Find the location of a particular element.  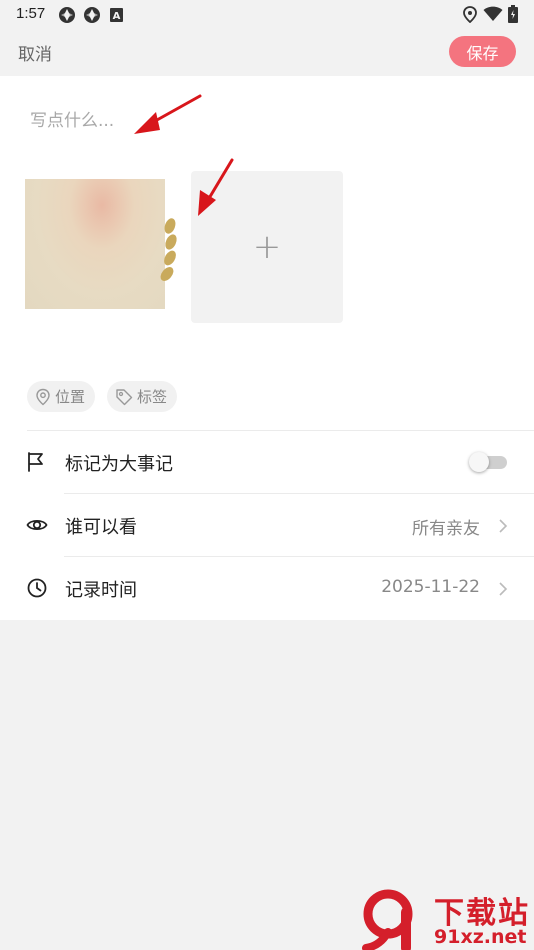

site-watermark: 下载站 91xz.net is located at coordinates (448, 919).